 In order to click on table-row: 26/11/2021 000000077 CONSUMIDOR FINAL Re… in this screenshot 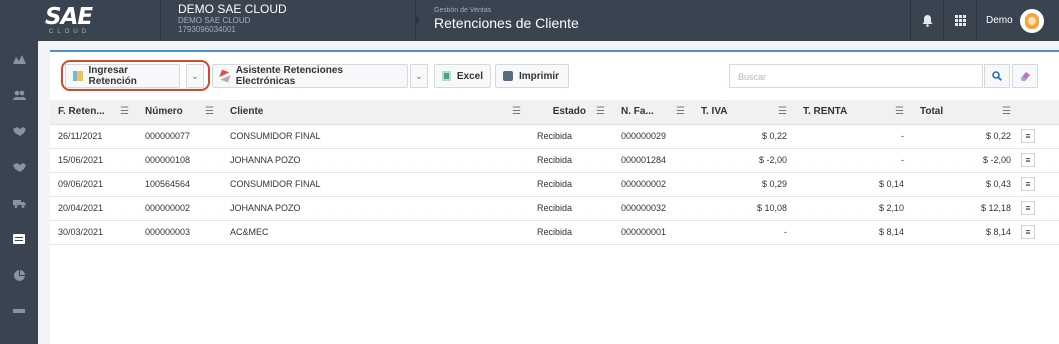, I will do `click(554, 136)`.